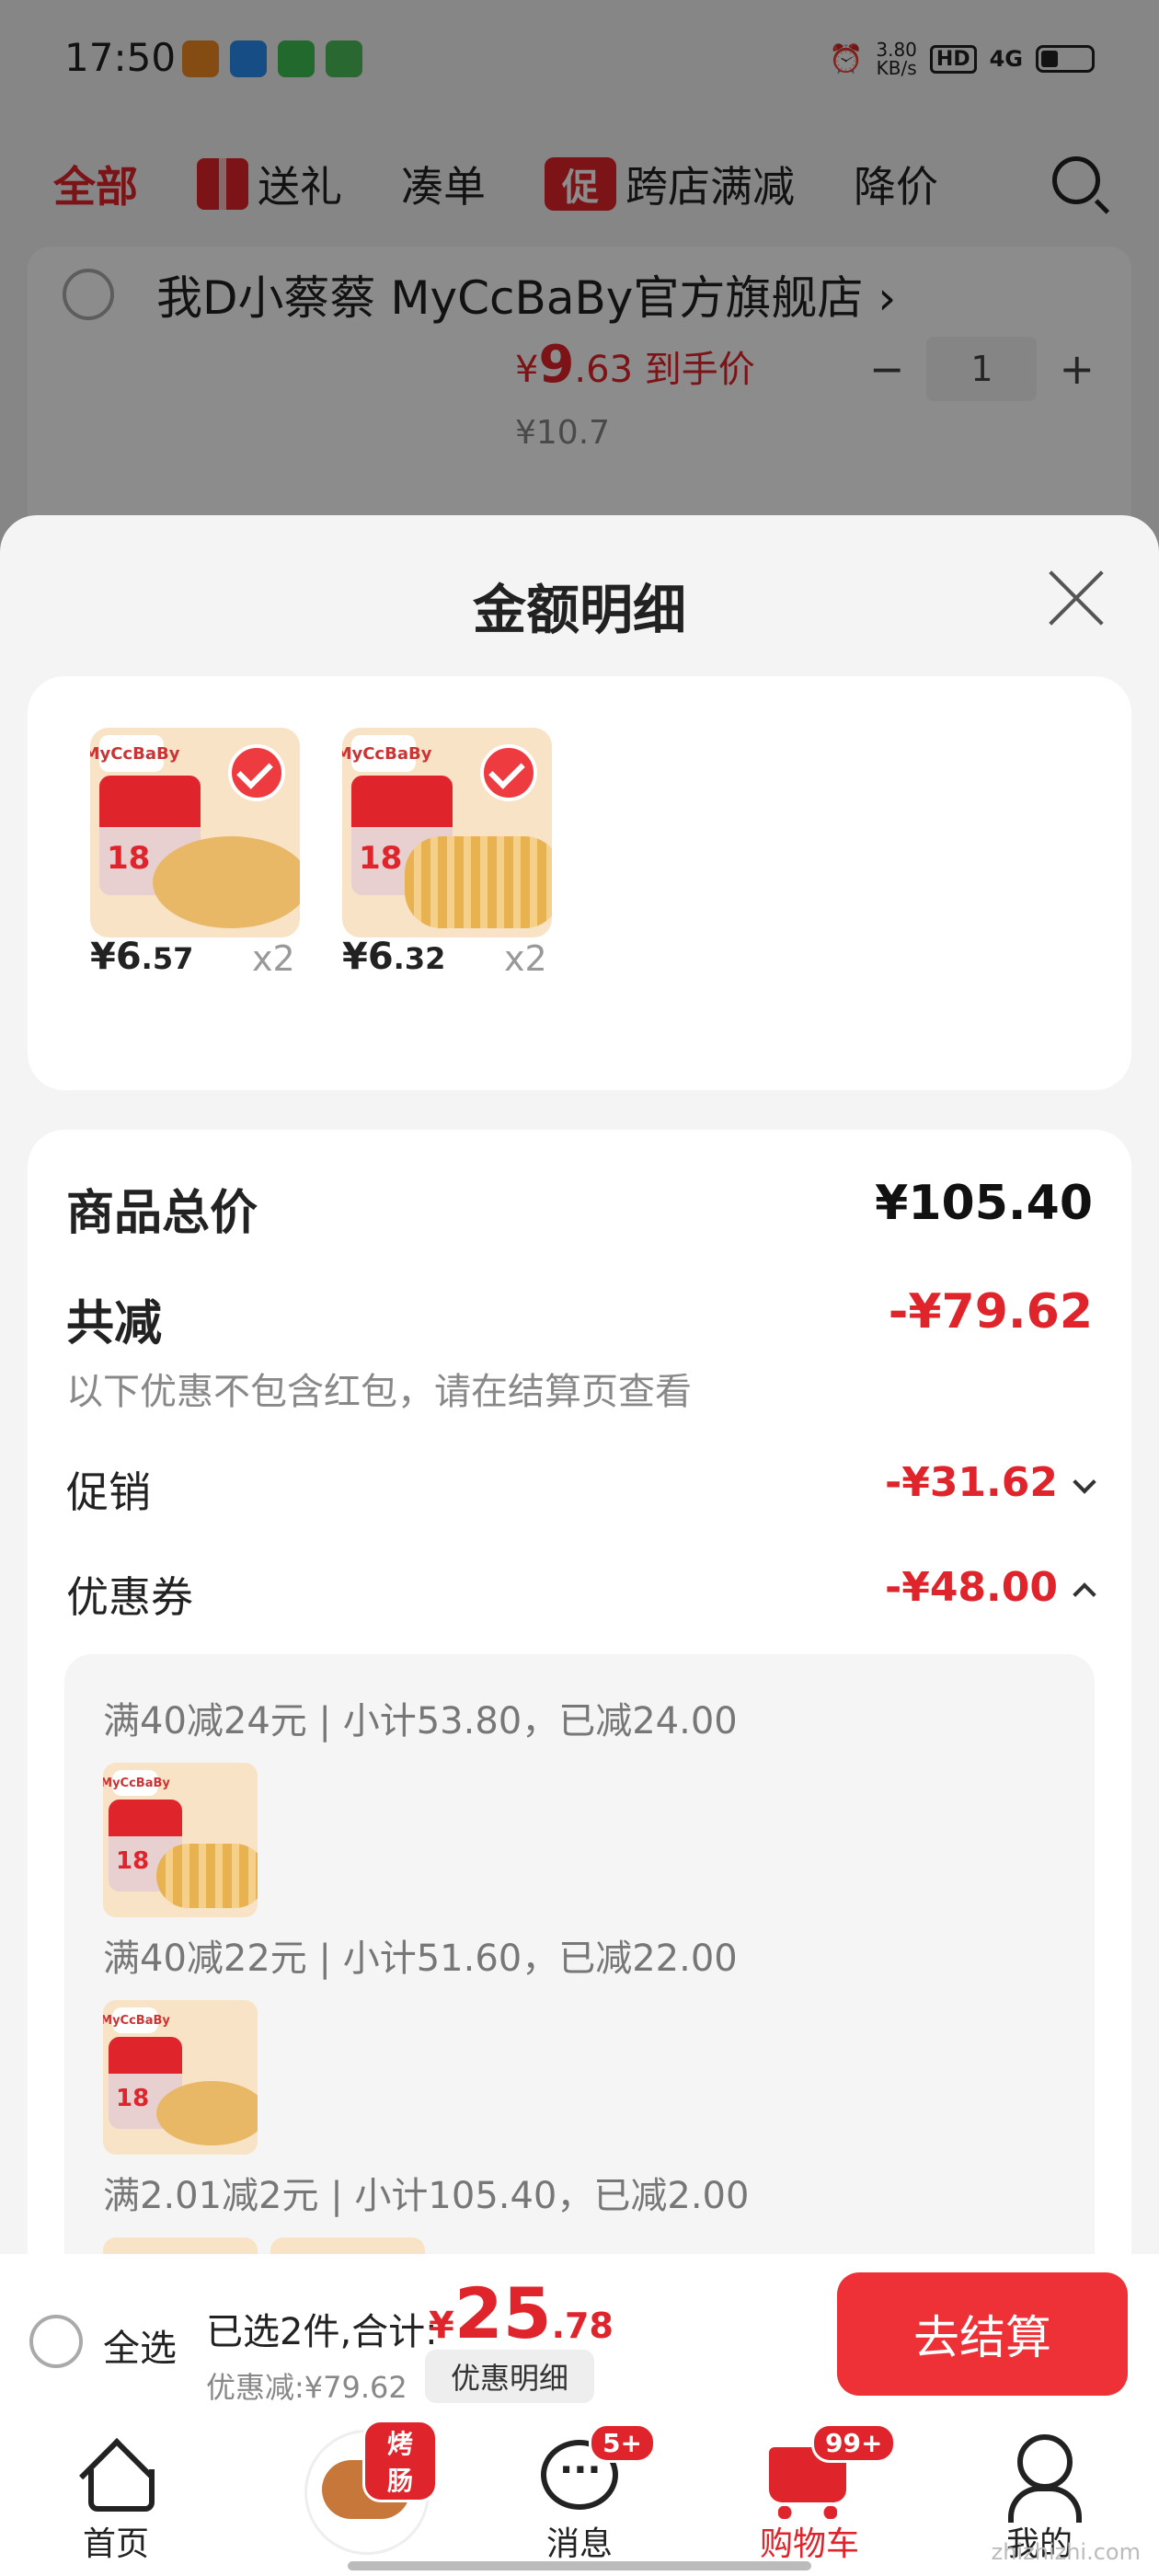 The image size is (1159, 2576). I want to click on messages-badge: 5+, so click(622, 2443).